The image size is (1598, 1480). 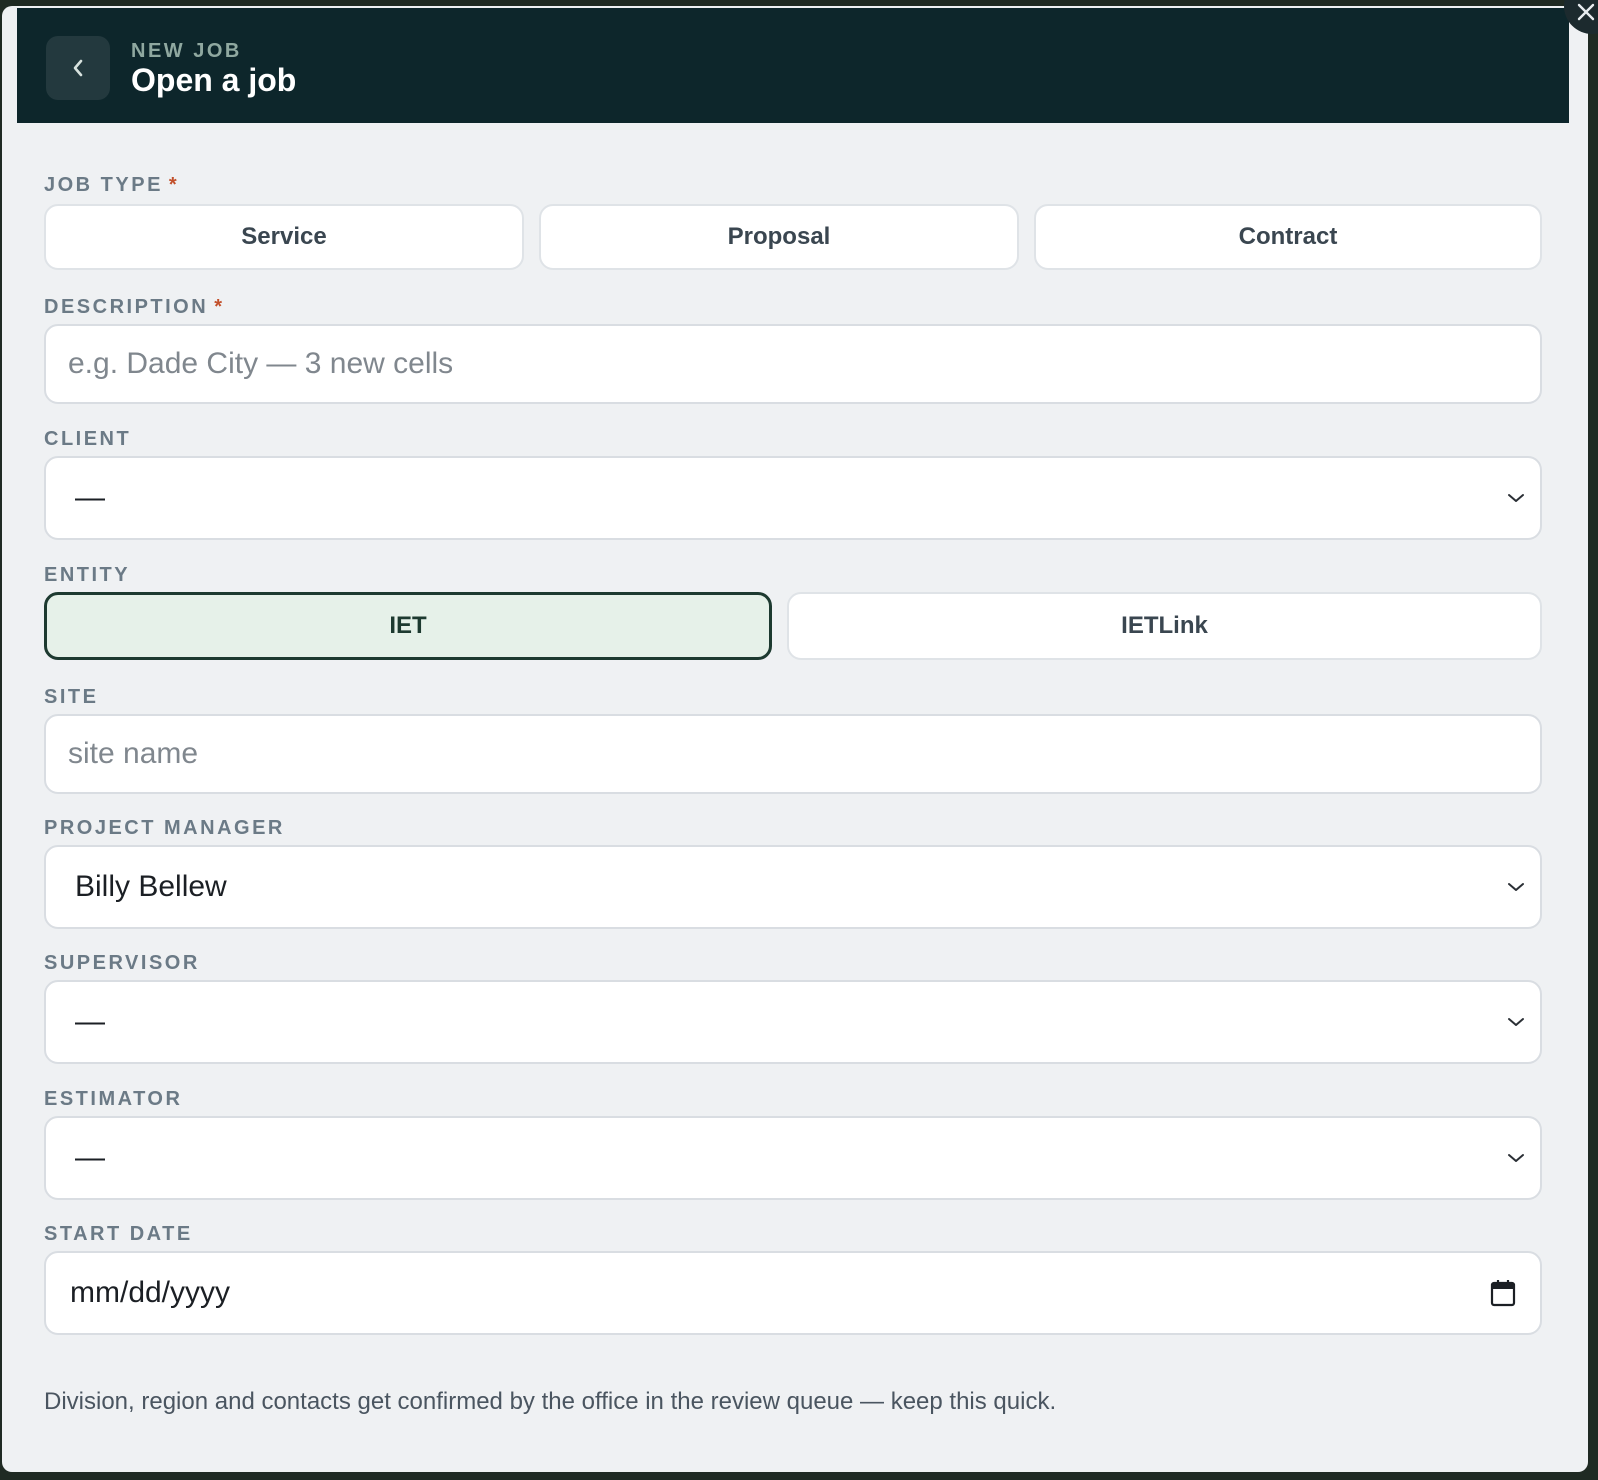 What do you see at coordinates (793, 364) in the screenshot?
I see `description-input: e.g. Dade City — 3 new cells` at bounding box center [793, 364].